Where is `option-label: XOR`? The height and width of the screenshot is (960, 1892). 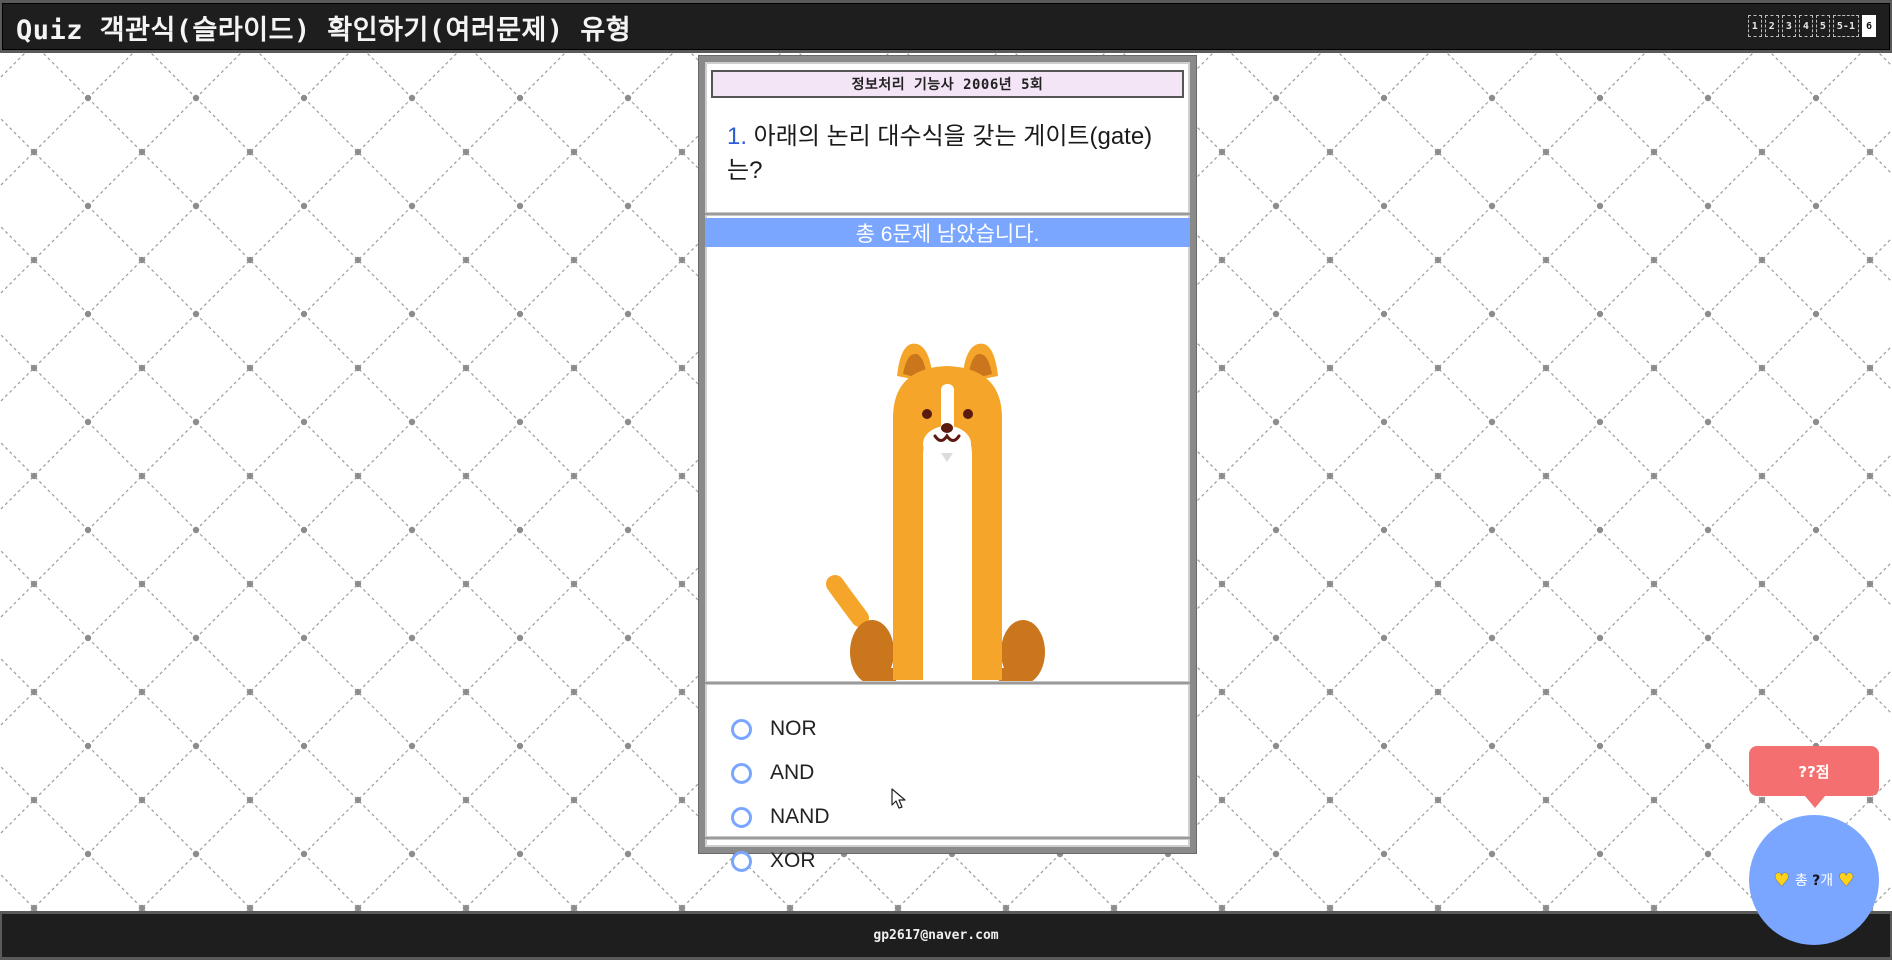 option-label: XOR is located at coordinates (793, 860).